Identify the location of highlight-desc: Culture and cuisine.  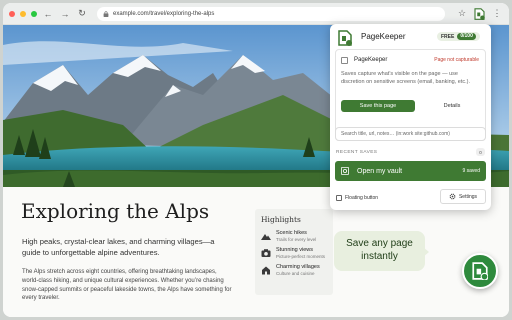
(295, 273).